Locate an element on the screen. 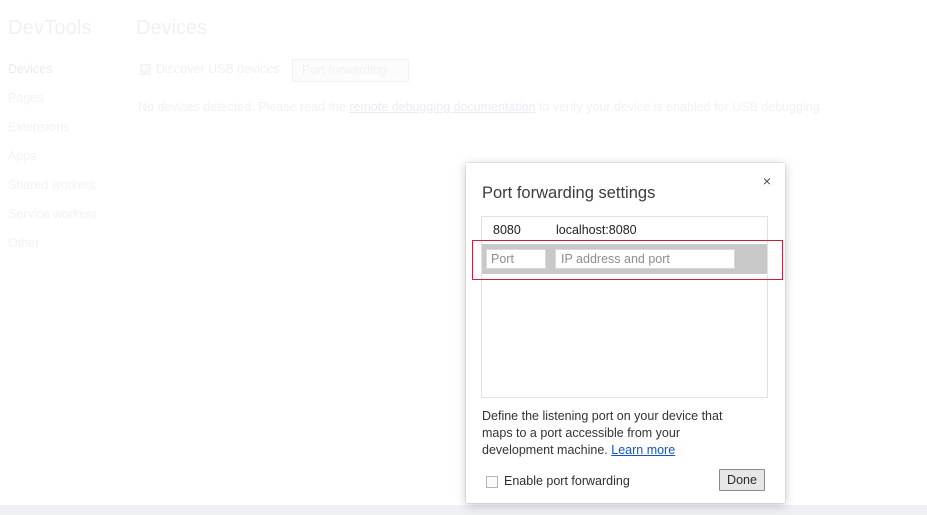 Image resolution: width=927 pixels, height=515 pixels. close-icon: × is located at coordinates (767, 181).